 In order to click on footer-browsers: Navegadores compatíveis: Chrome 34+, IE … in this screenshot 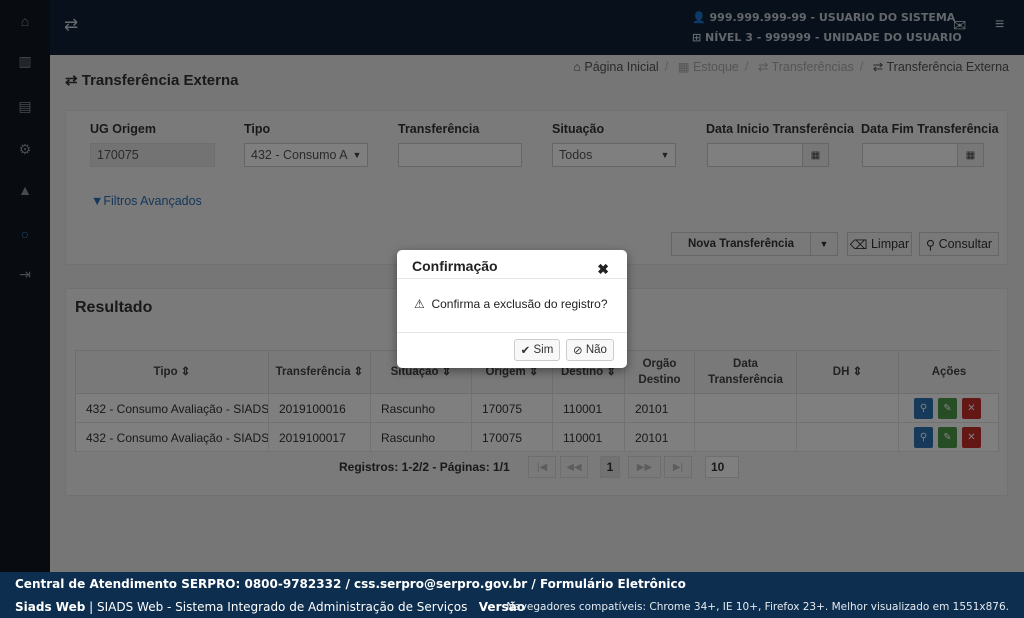, I will do `click(757, 607)`.